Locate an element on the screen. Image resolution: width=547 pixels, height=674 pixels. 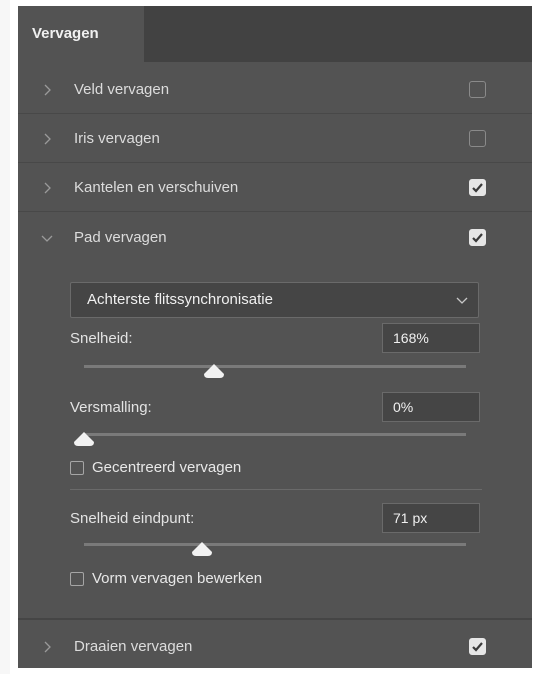
edit-blur-shape-option: Vorm vervagen bewerken is located at coordinates (220, 580).